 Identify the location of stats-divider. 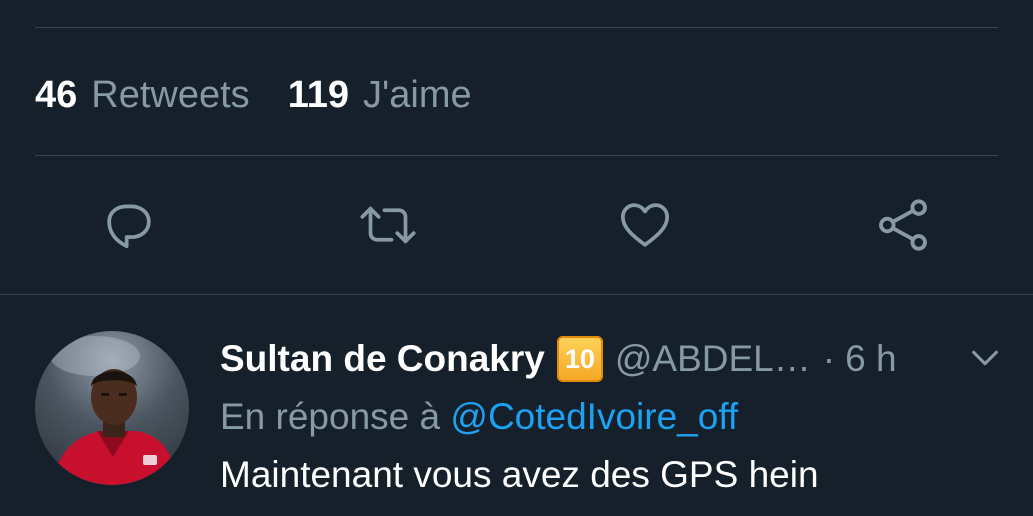
(516, 155).